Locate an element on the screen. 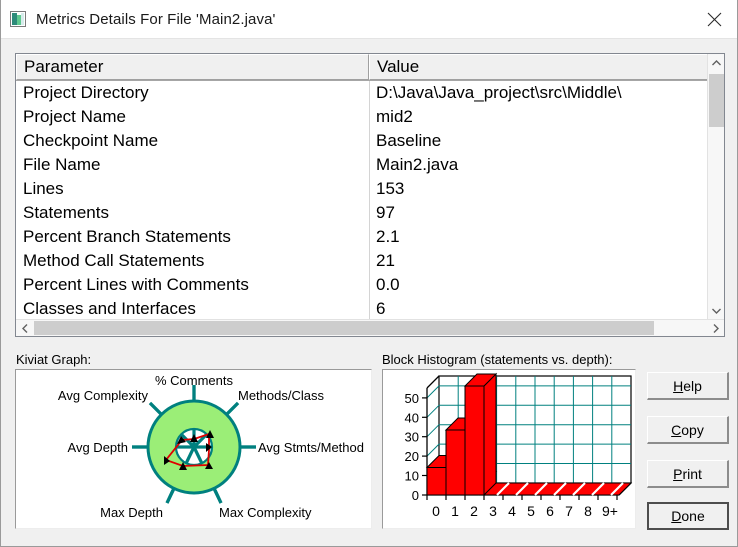 Image resolution: width=738 pixels, height=547 pixels. copy-button: Copy is located at coordinates (688, 430).